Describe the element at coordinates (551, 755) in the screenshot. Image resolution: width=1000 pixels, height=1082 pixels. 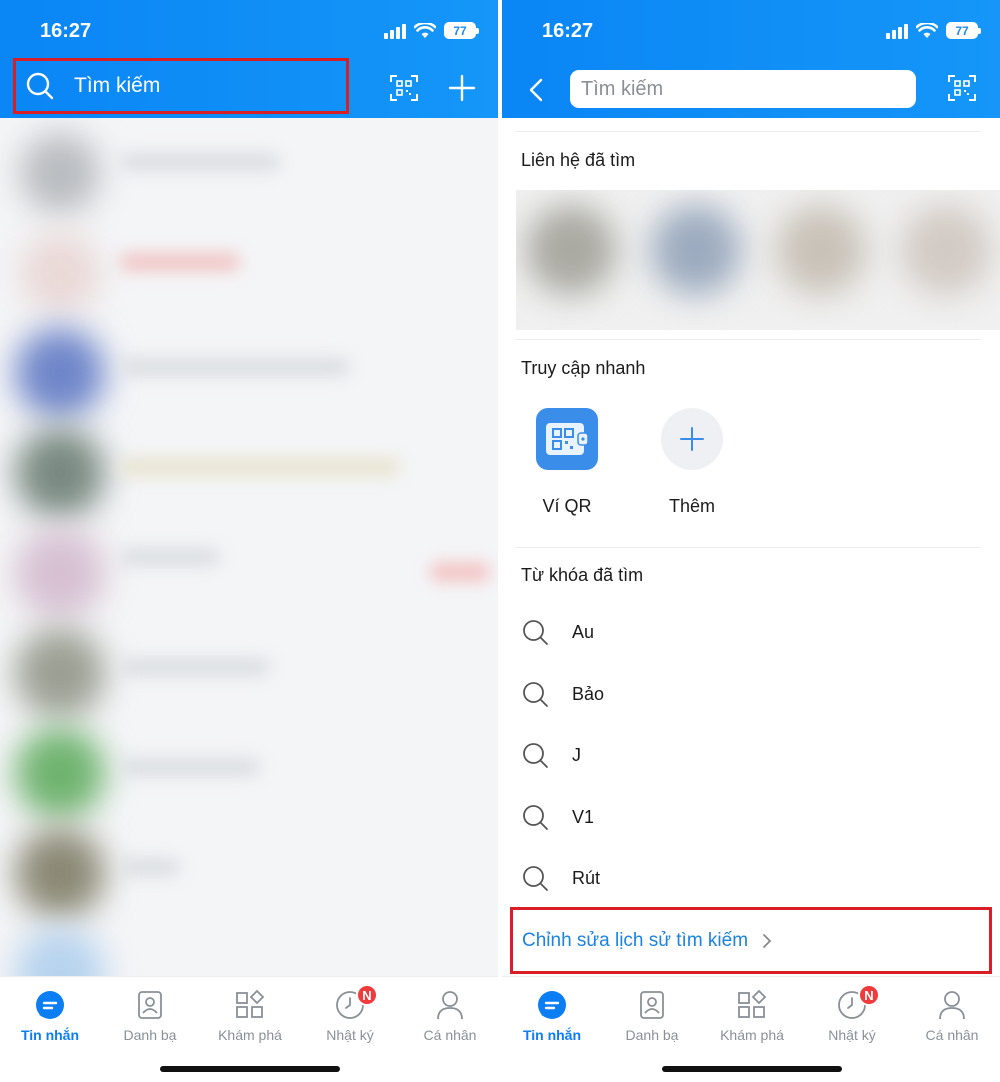
I see `keyword-item: J` at that location.